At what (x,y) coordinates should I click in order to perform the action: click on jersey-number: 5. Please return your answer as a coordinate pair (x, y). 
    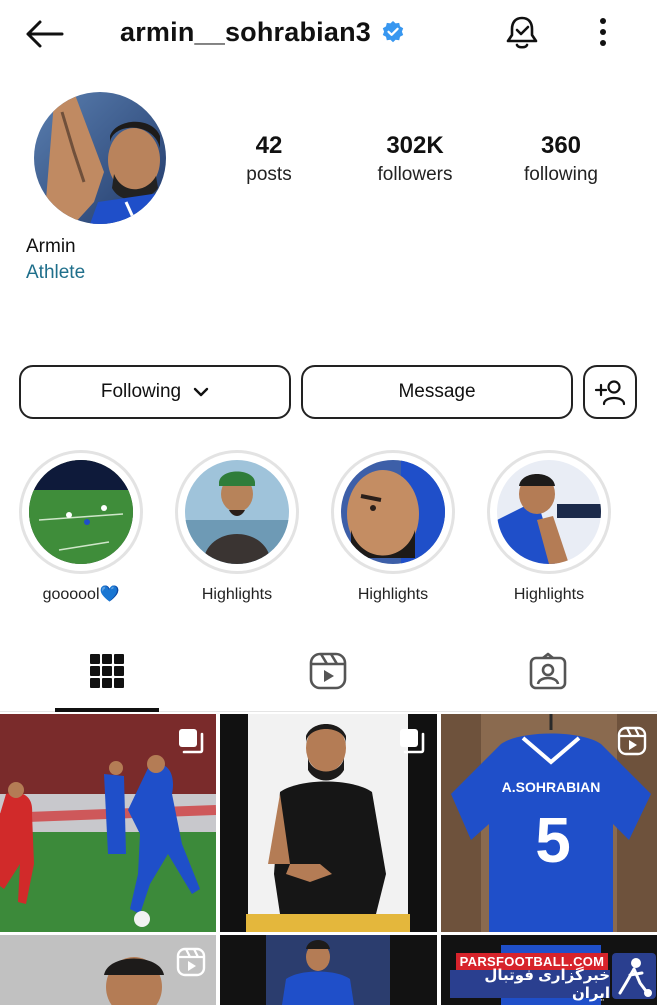
    Looking at the image, I should click on (553, 840).